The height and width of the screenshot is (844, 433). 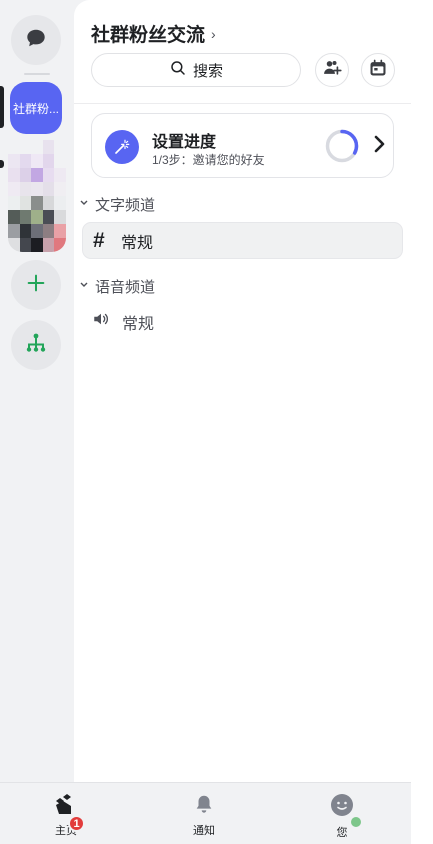 What do you see at coordinates (242, 145) in the screenshot?
I see `setup-progress-card: 设置进度 1/3步：邀请您的好友` at bounding box center [242, 145].